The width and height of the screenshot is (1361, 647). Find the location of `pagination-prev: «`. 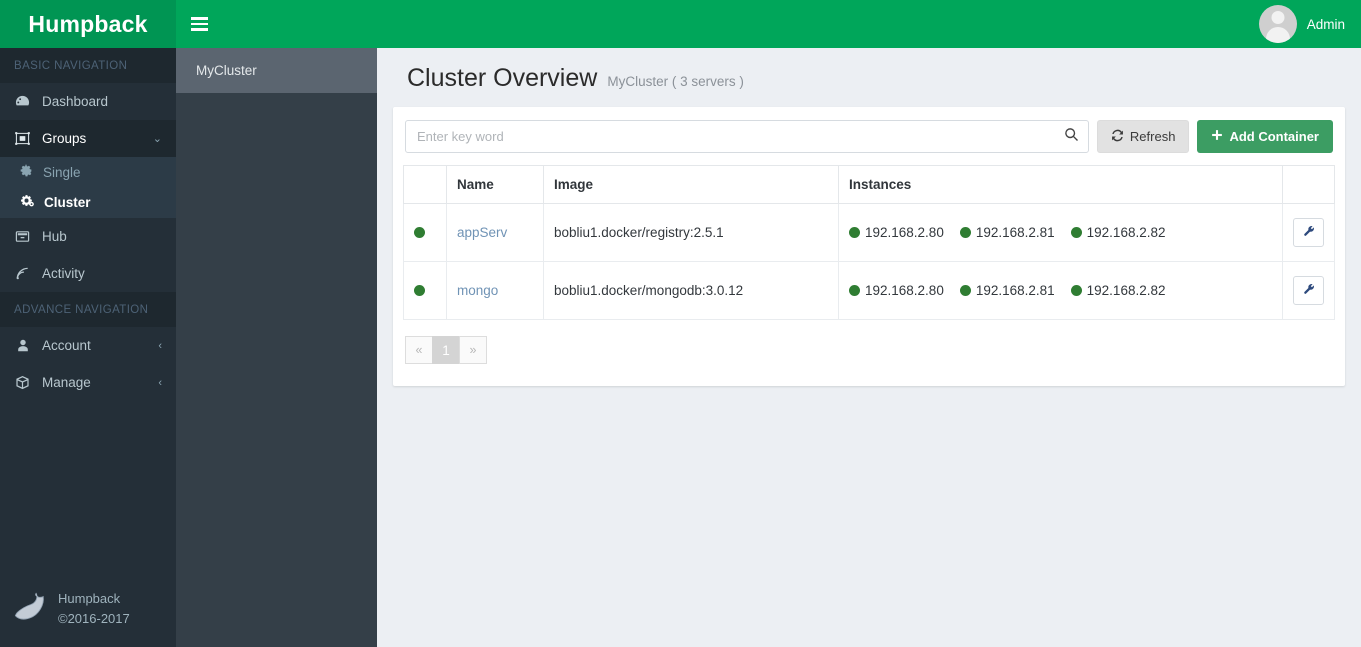

pagination-prev: « is located at coordinates (419, 350).